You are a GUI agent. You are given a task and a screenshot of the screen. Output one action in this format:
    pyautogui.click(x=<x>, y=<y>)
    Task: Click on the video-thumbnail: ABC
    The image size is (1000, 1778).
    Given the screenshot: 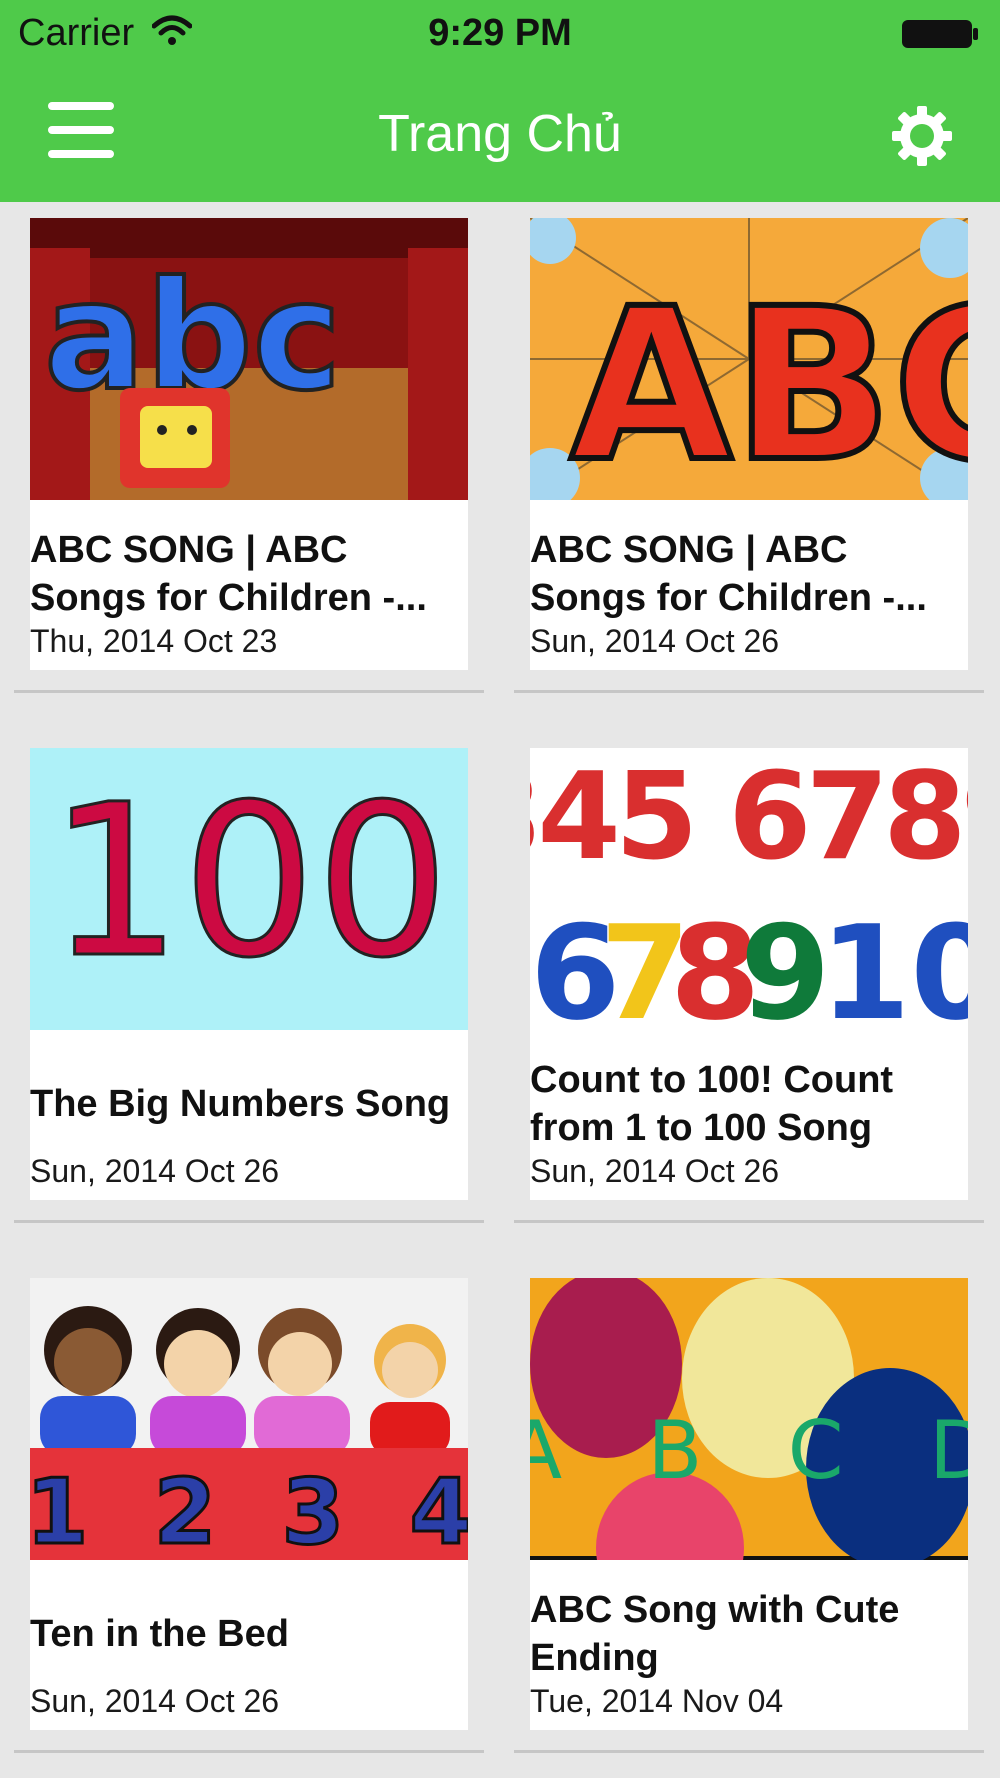 What is the action you would take?
    pyautogui.click(x=749, y=359)
    